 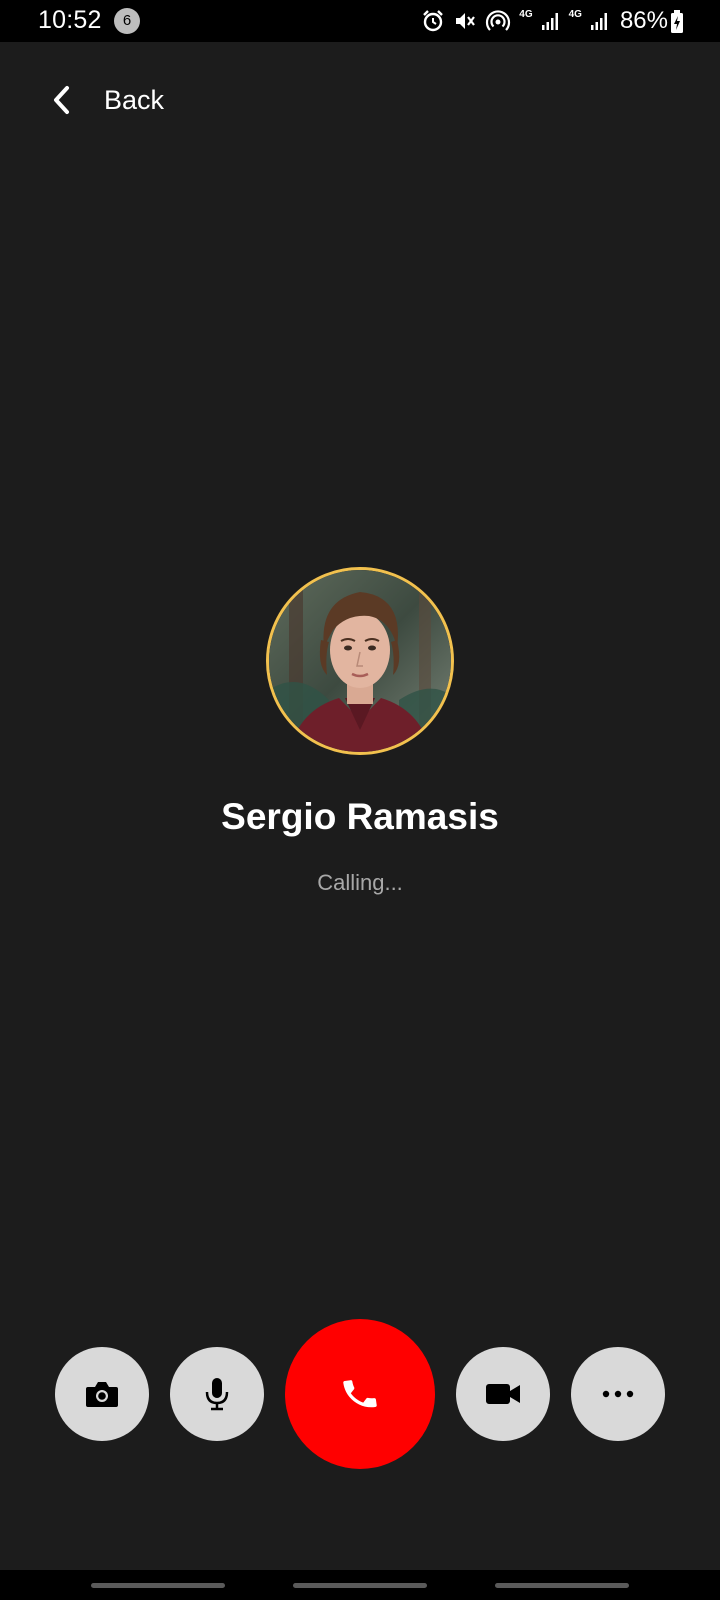 I want to click on caller-name: Sergio Ramasis, so click(x=360, y=816).